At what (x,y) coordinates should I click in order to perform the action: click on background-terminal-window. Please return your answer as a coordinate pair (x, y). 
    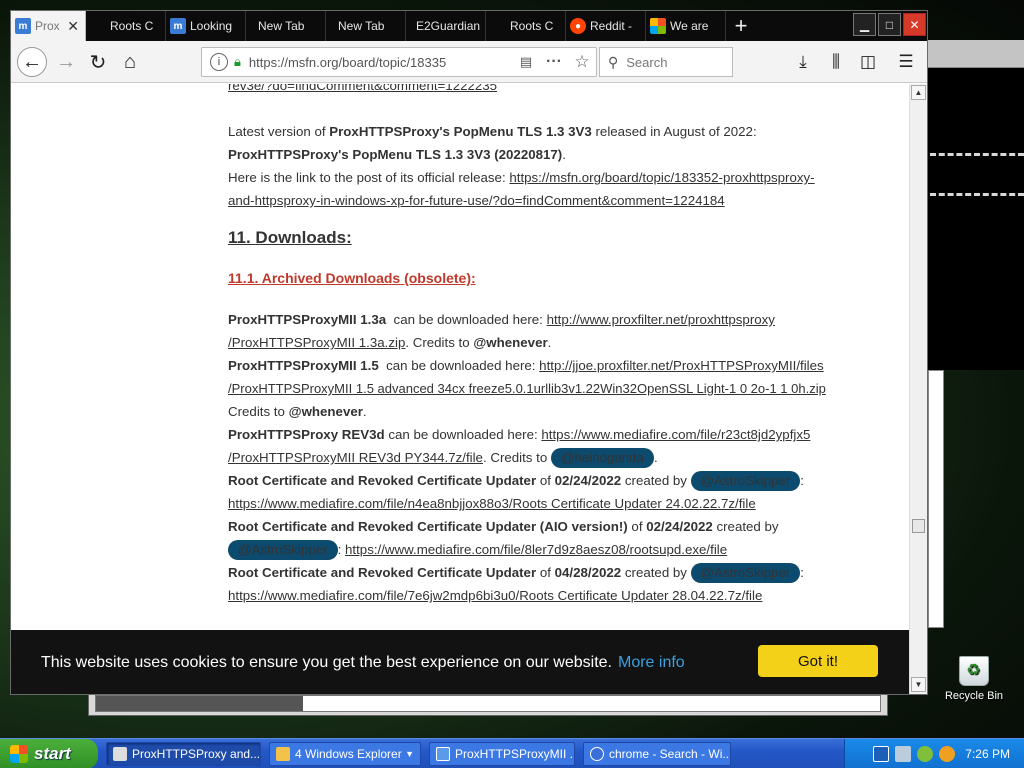
    Looking at the image, I should click on (976, 205).